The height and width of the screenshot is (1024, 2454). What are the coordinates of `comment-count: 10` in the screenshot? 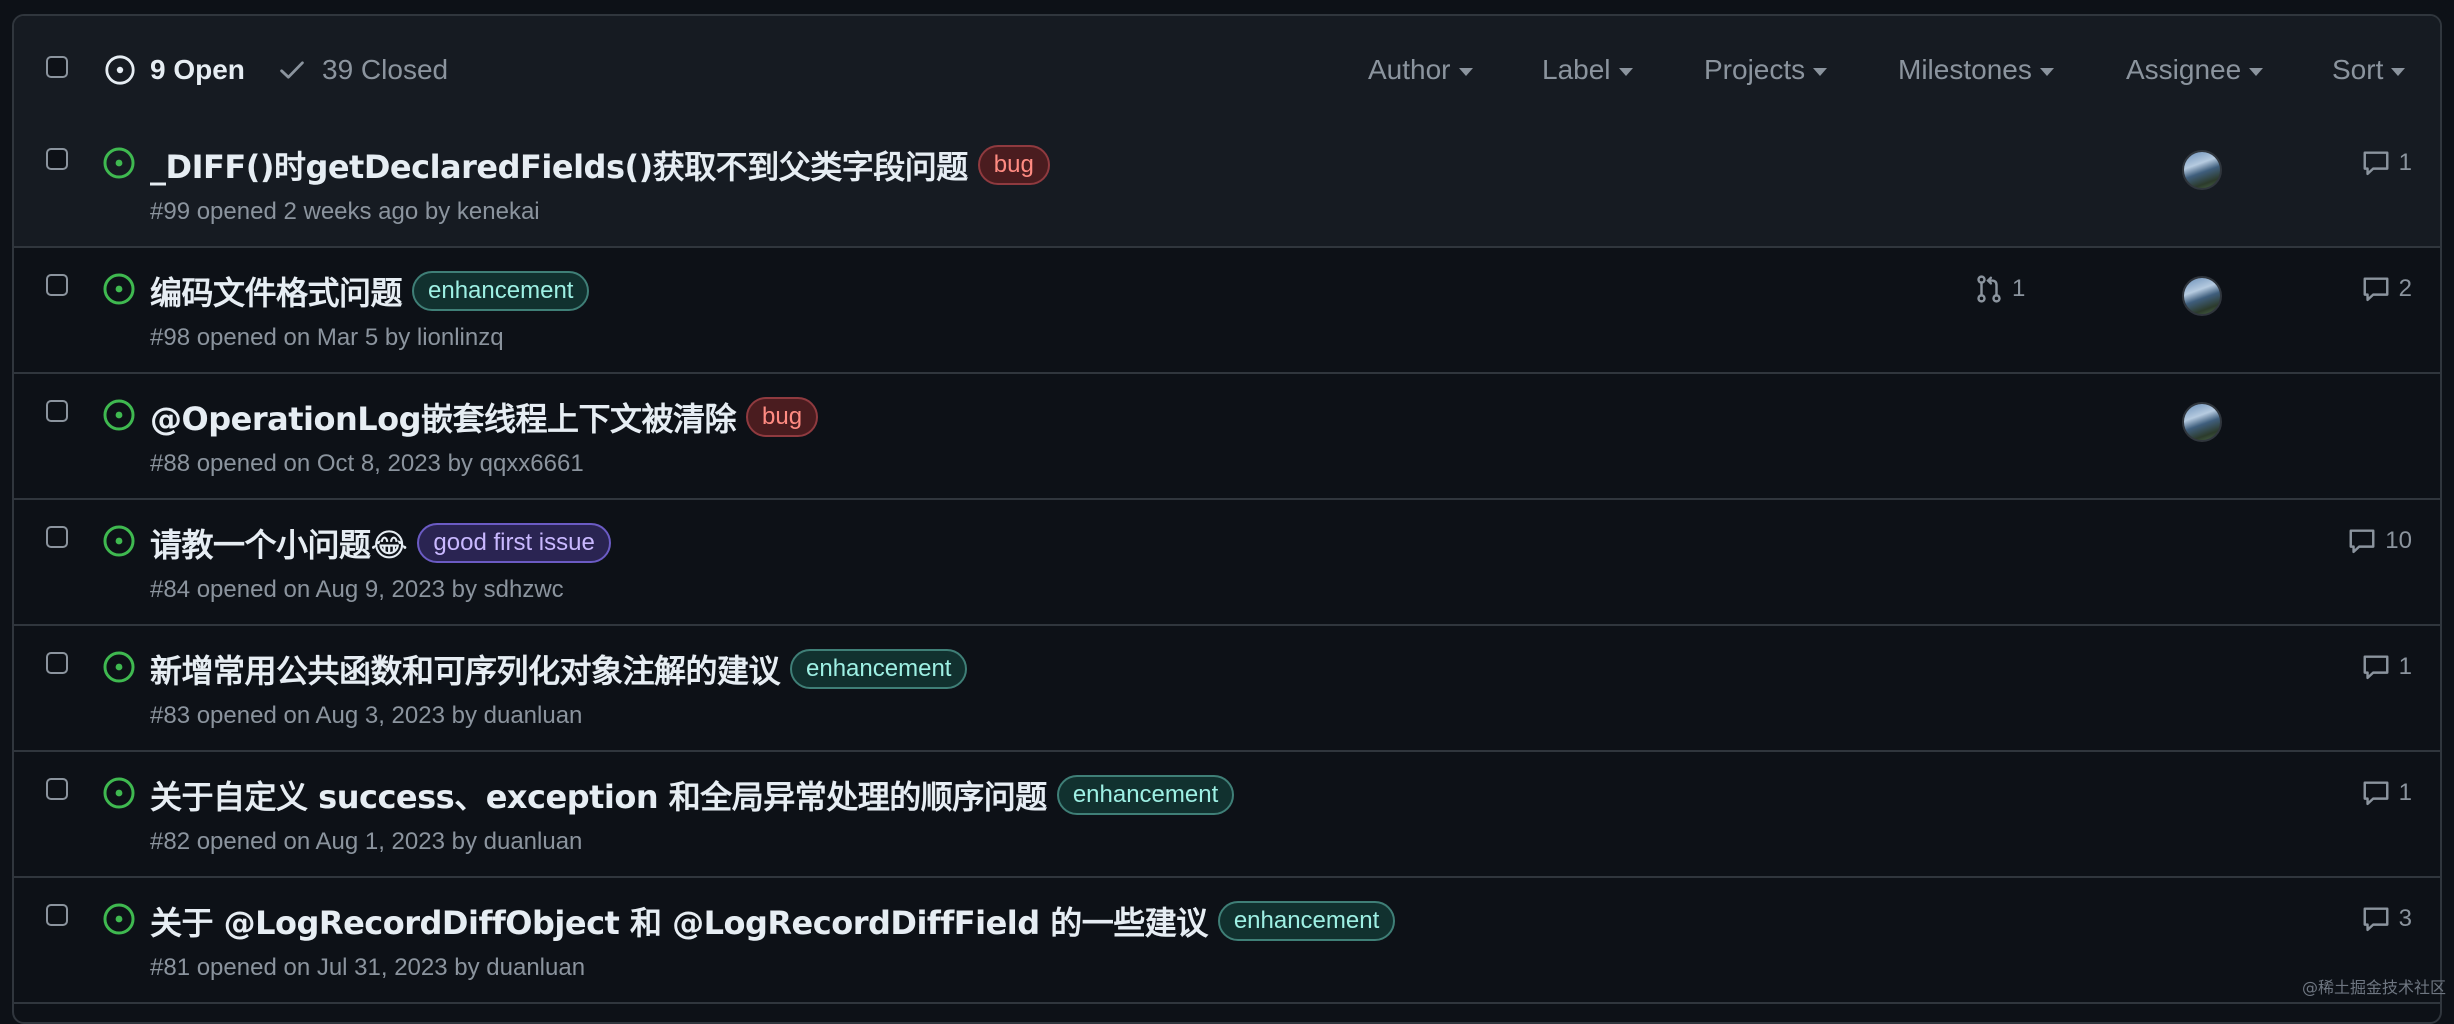 It's located at (2398, 541).